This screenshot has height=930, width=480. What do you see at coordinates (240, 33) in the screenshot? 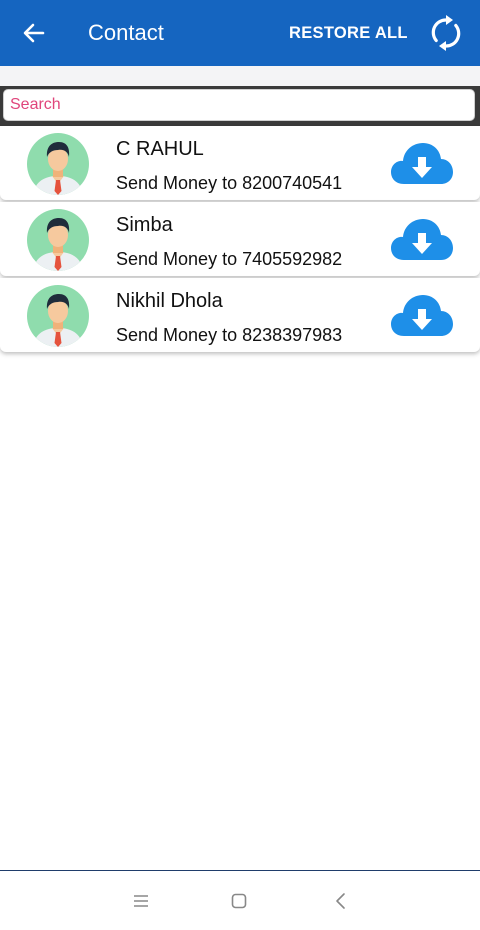
I see `app-bar: Contact RESTORE ALL` at bounding box center [240, 33].